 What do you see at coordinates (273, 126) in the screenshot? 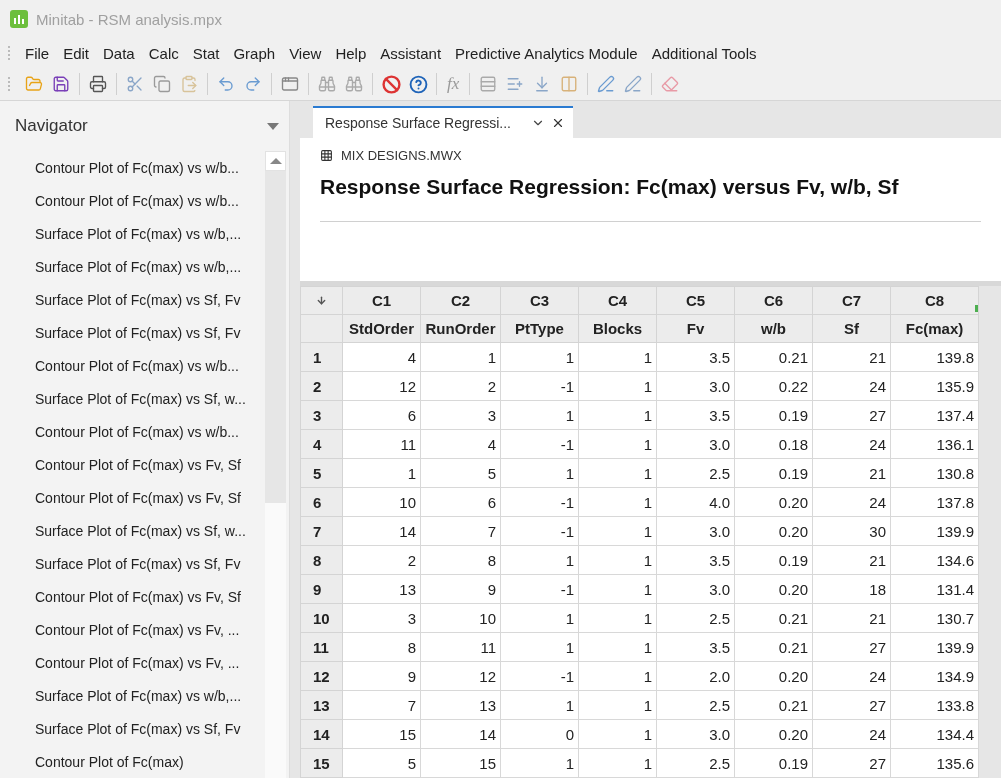
I see `dropdown-icon` at bounding box center [273, 126].